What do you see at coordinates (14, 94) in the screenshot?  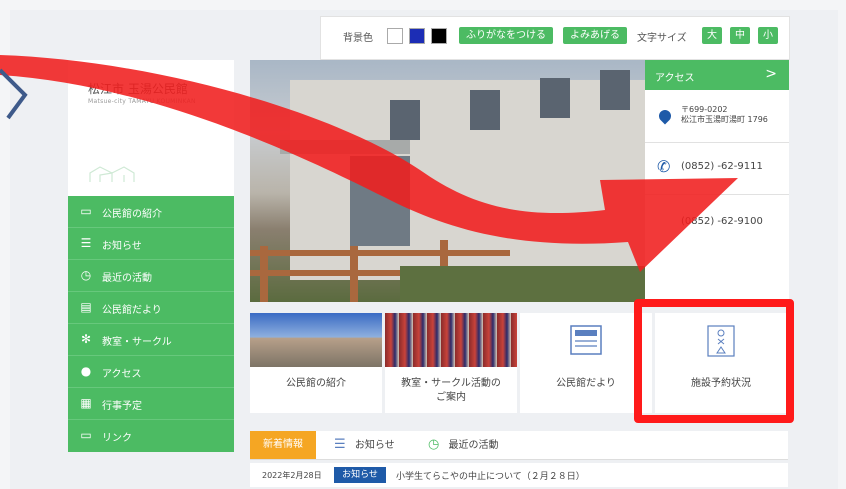 I see `annotation-scribble` at bounding box center [14, 94].